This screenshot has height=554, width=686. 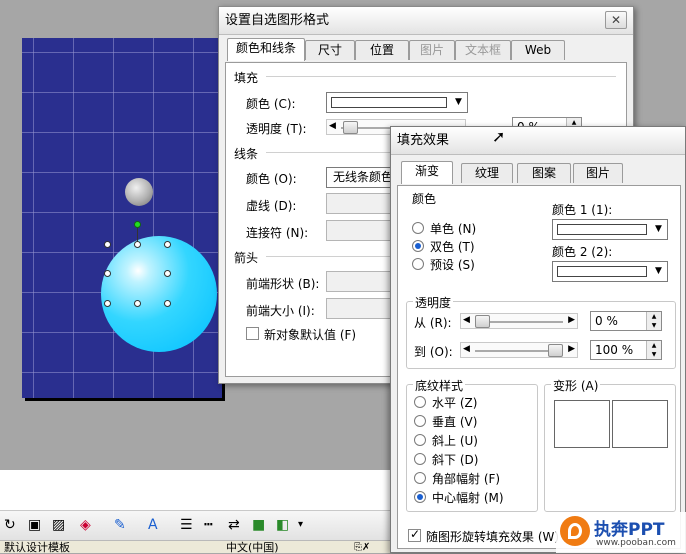 What do you see at coordinates (159, 294) in the screenshot?
I see `selected-sphere-shape` at bounding box center [159, 294].